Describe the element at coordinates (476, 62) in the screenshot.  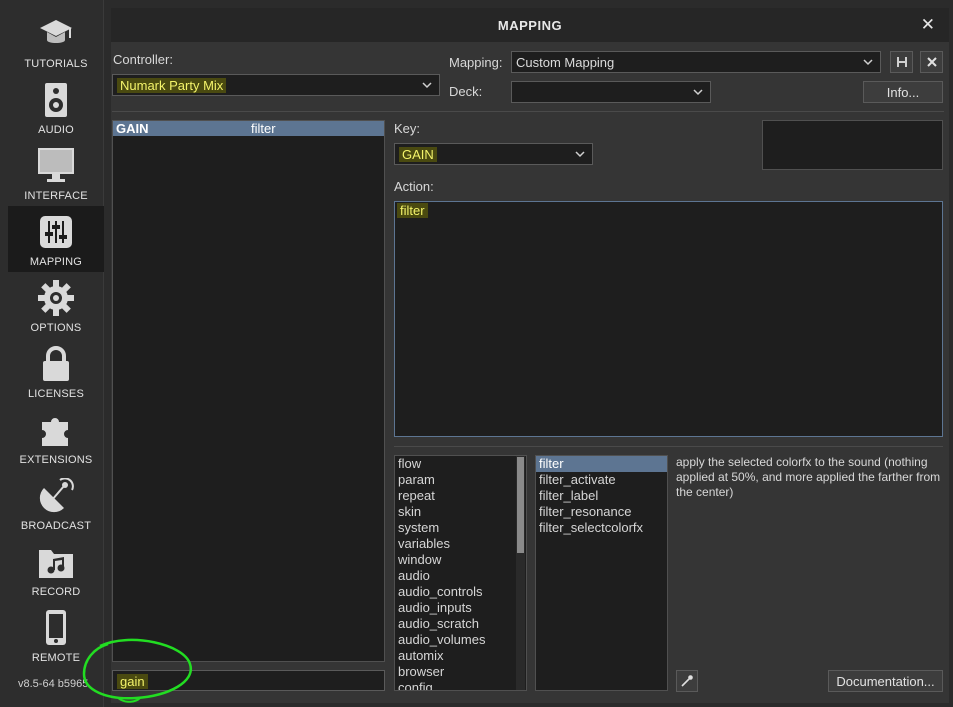
I see `mapping-label: Mapping:` at that location.